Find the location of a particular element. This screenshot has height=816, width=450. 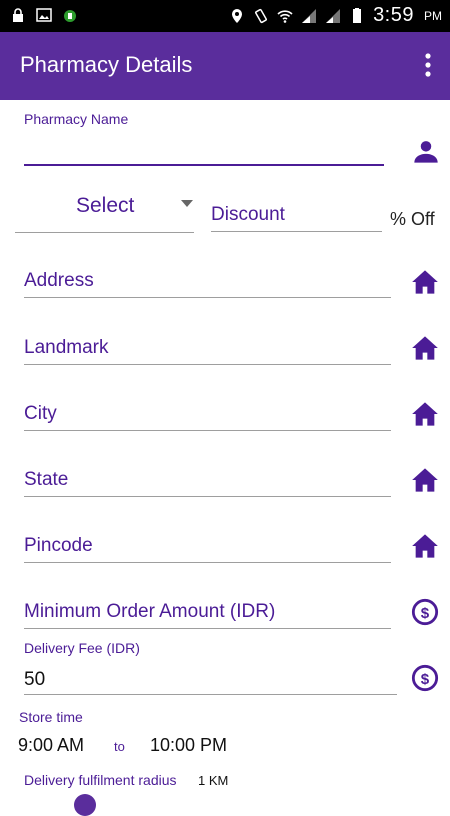

lock-icon is located at coordinates (18, 15).